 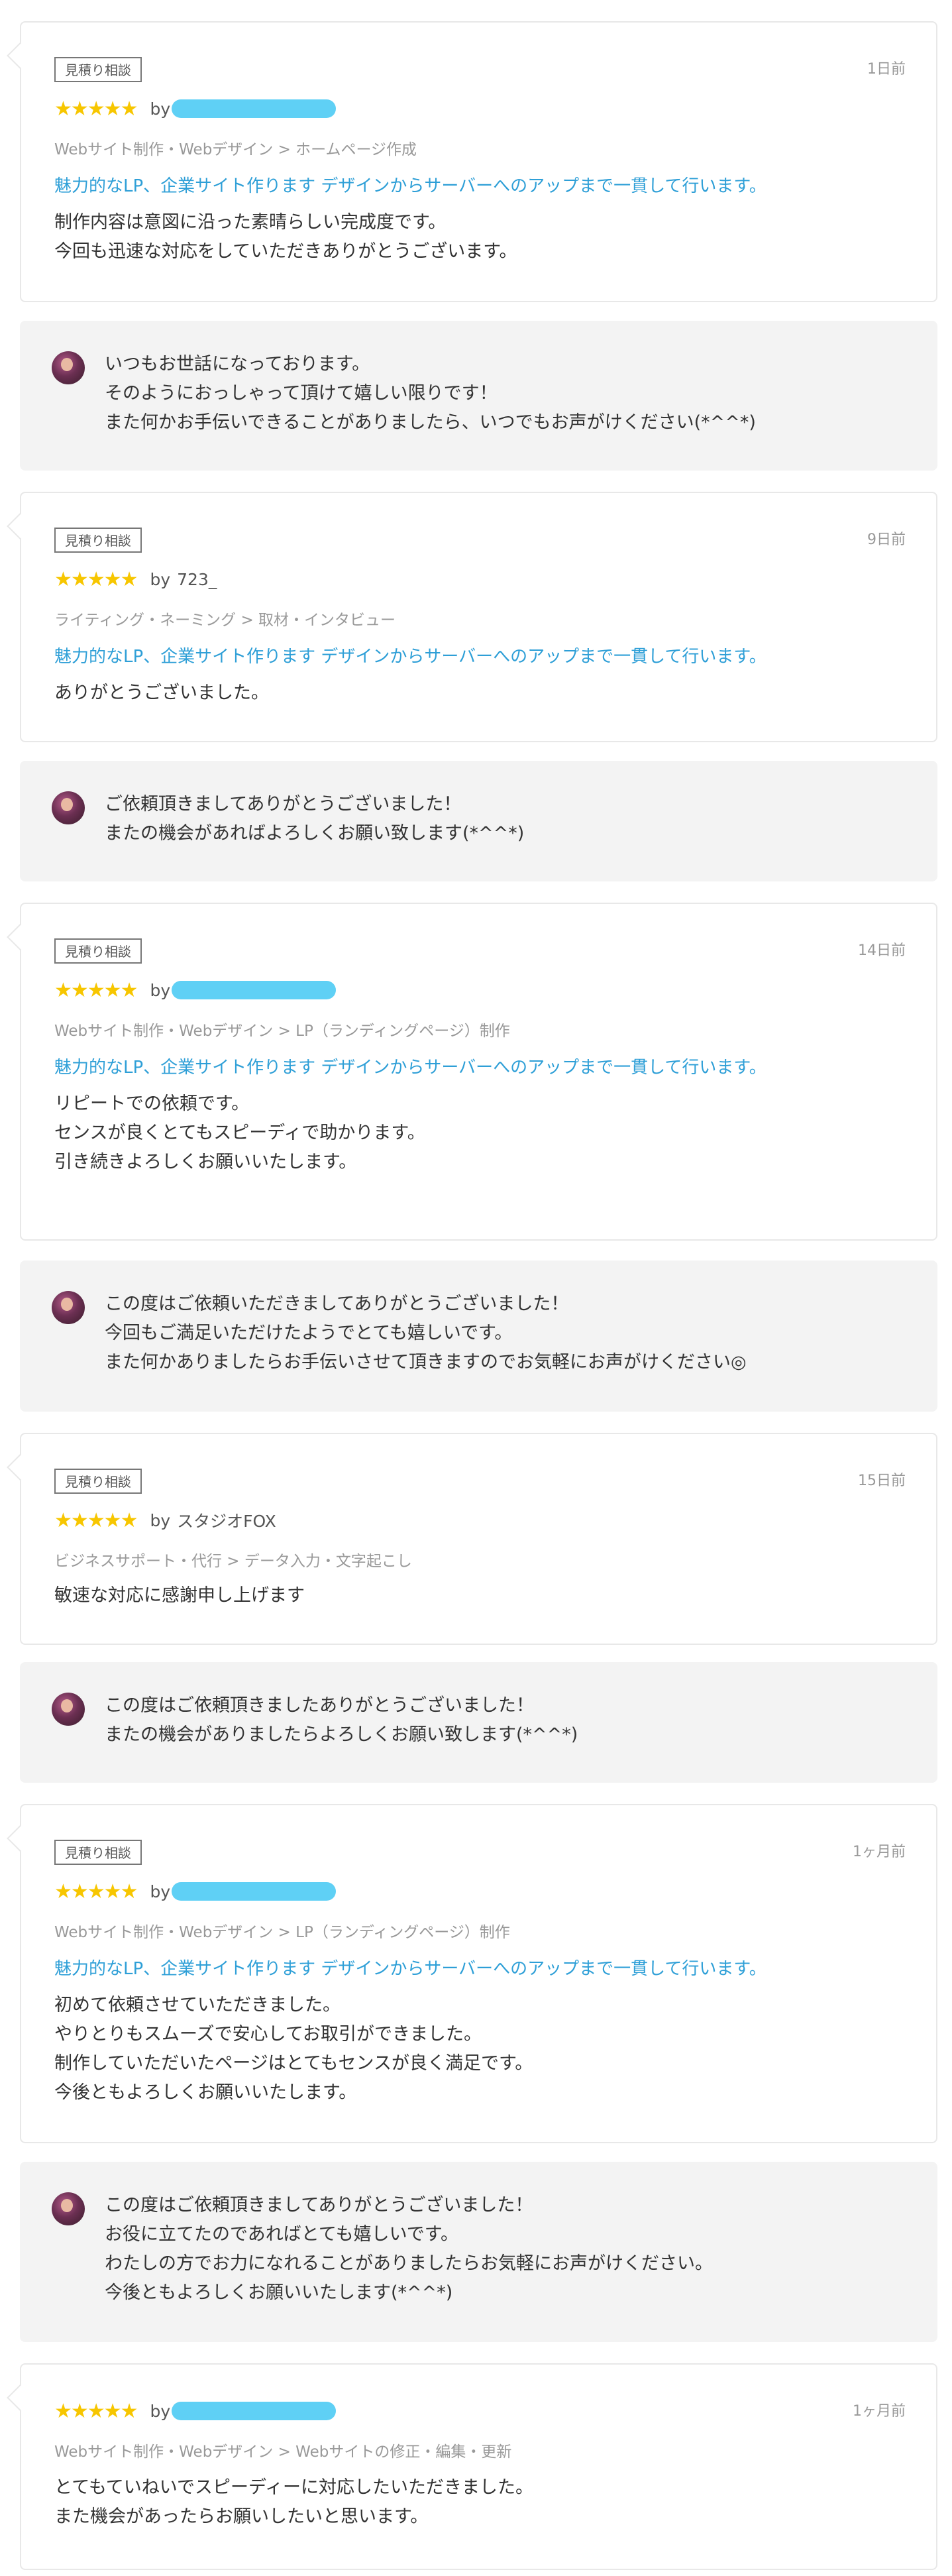 I want to click on category-breadcrumb: ライティング・ネーミング > 取材・インタビュー, so click(x=225, y=620).